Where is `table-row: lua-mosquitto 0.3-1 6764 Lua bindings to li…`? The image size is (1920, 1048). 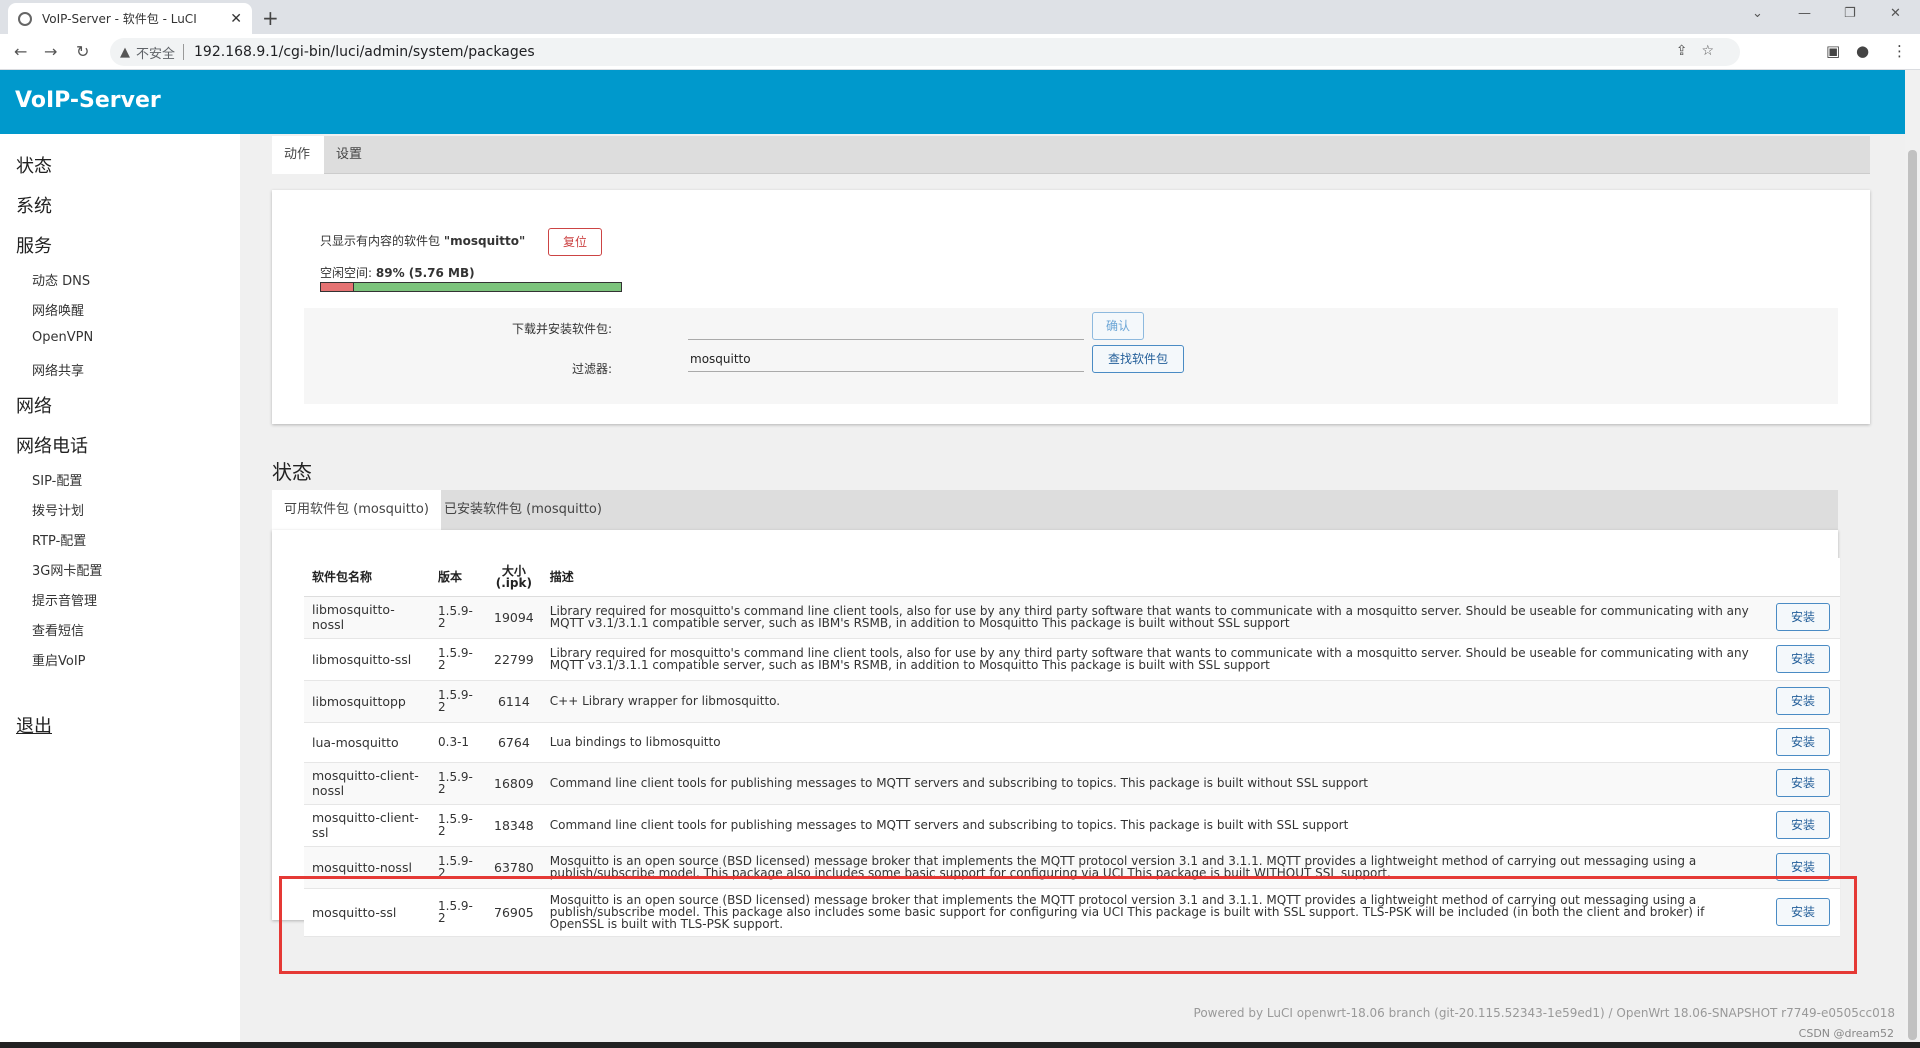
table-row: lua-mosquitto 0.3-1 6764 Lua bindings to li… is located at coordinates (1072, 742).